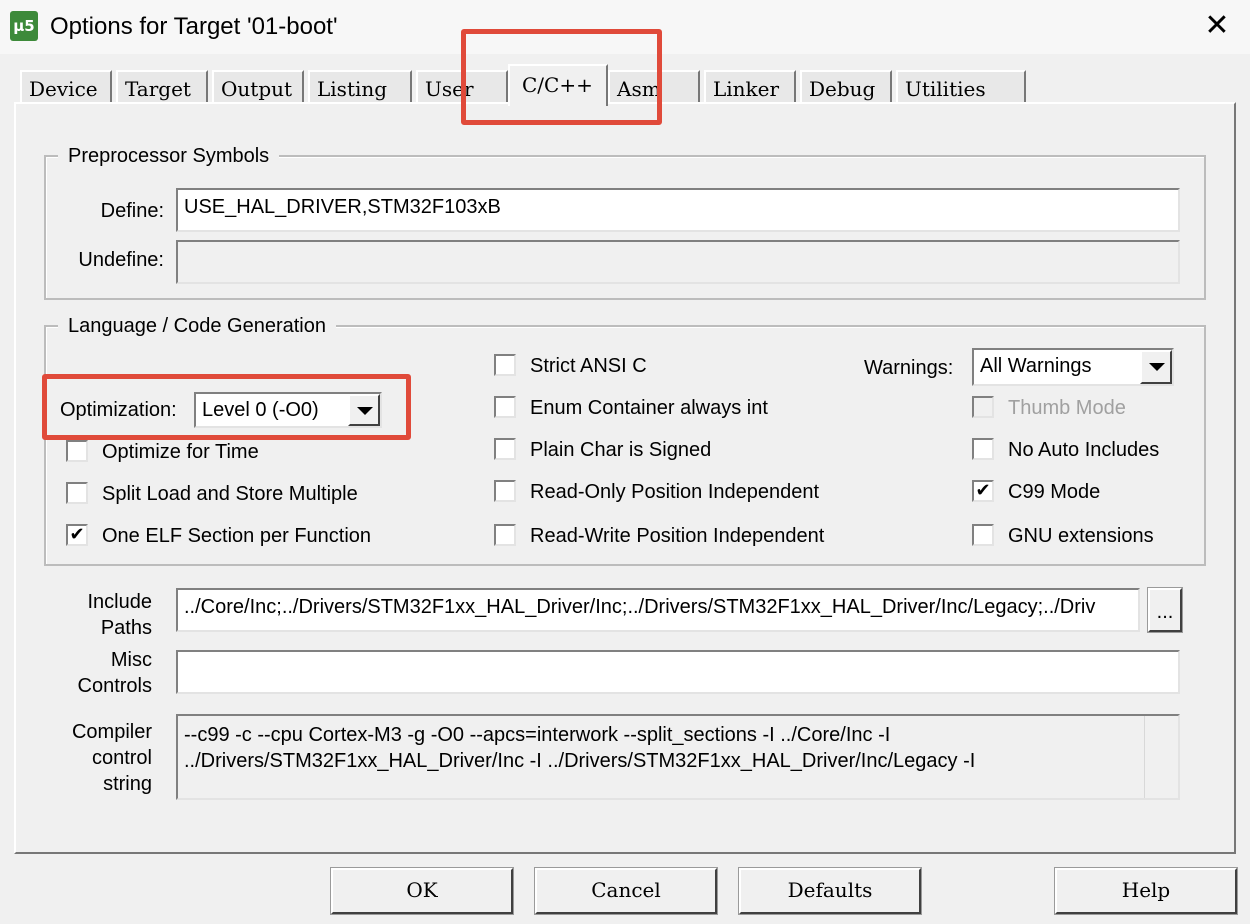 This screenshot has width=1250, height=924. Describe the element at coordinates (77, 451) in the screenshot. I see `optimize-time-checkbox` at that location.